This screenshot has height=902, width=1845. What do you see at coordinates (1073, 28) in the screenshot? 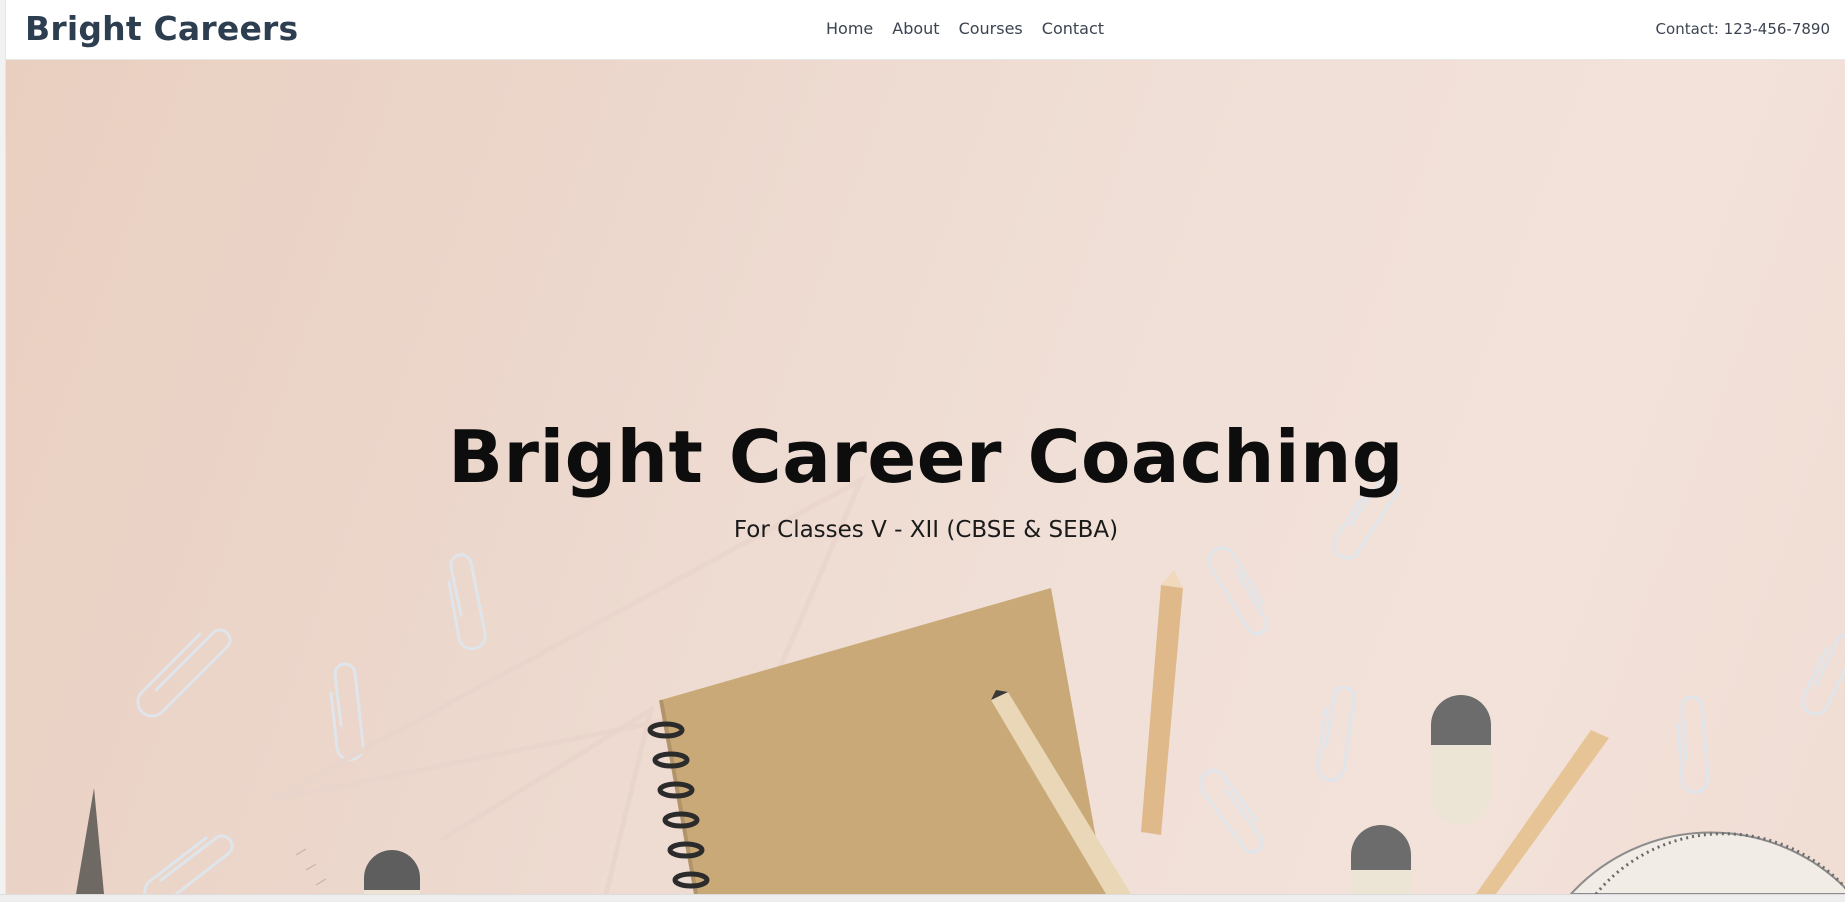
I see `nav-contact-link: Contact` at bounding box center [1073, 28].